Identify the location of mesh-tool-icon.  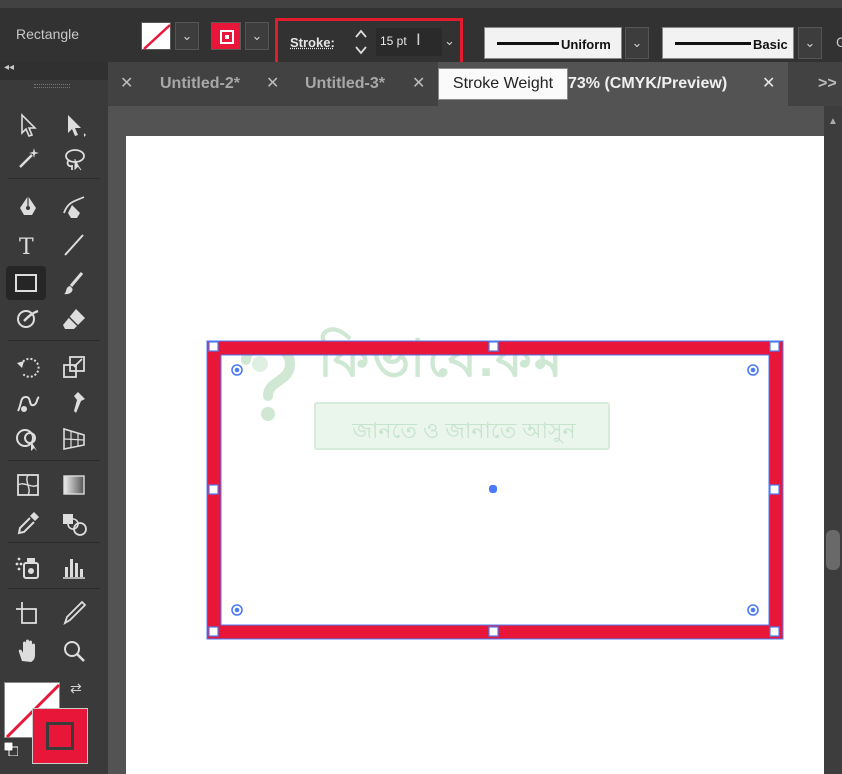
(28, 485).